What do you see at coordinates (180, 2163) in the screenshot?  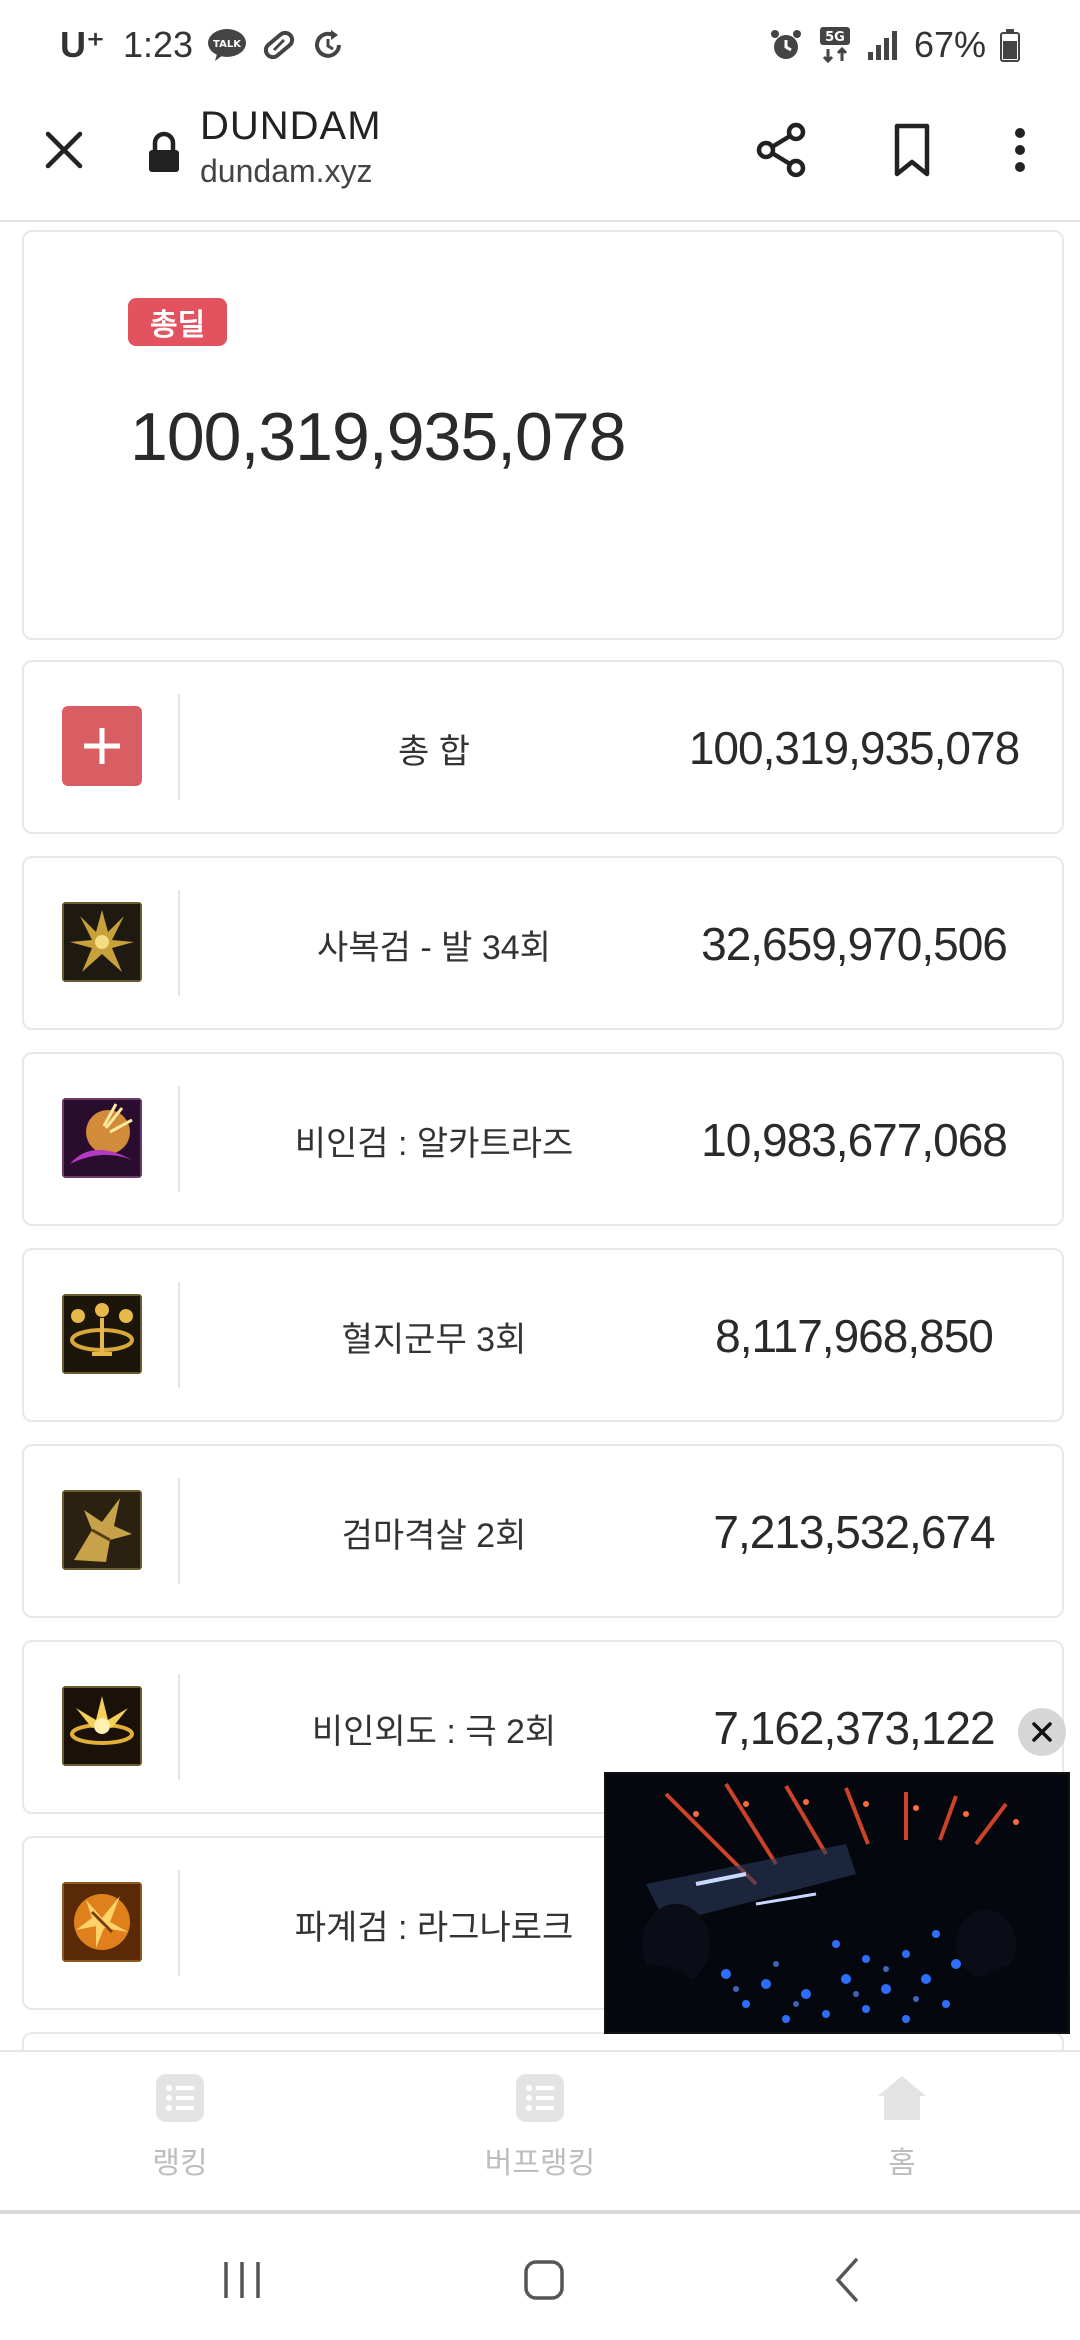 I see `nav-label: 랭킹` at bounding box center [180, 2163].